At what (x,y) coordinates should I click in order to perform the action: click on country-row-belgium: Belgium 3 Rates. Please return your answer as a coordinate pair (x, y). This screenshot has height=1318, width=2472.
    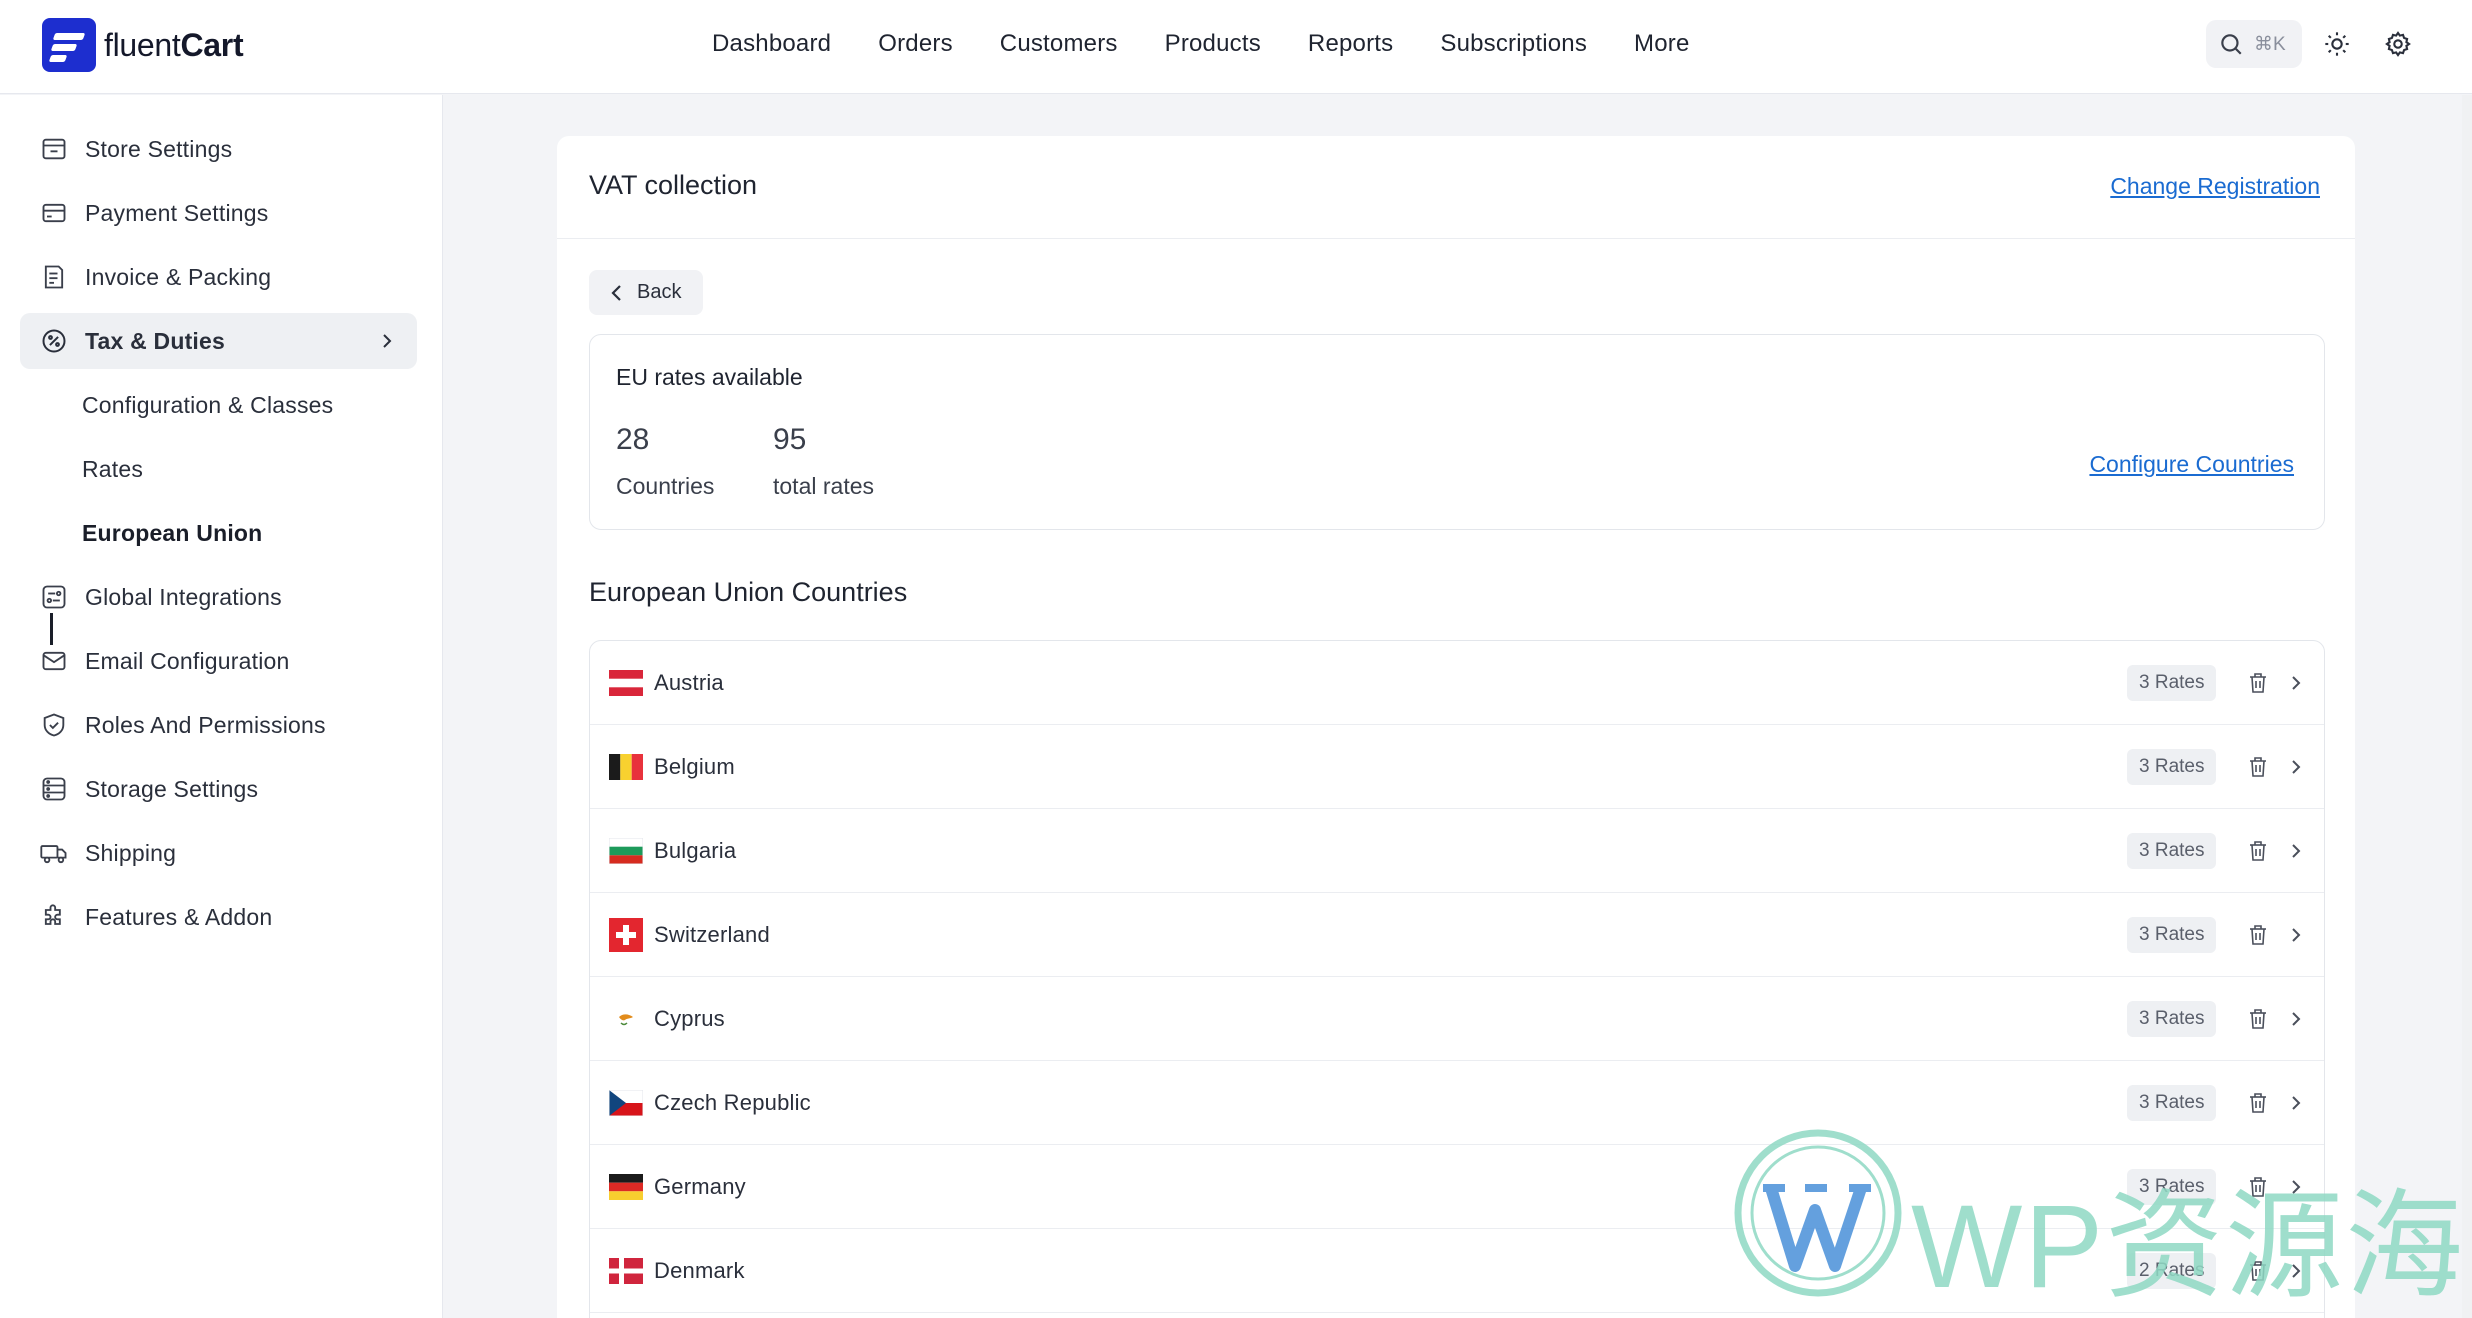
    Looking at the image, I should click on (1457, 767).